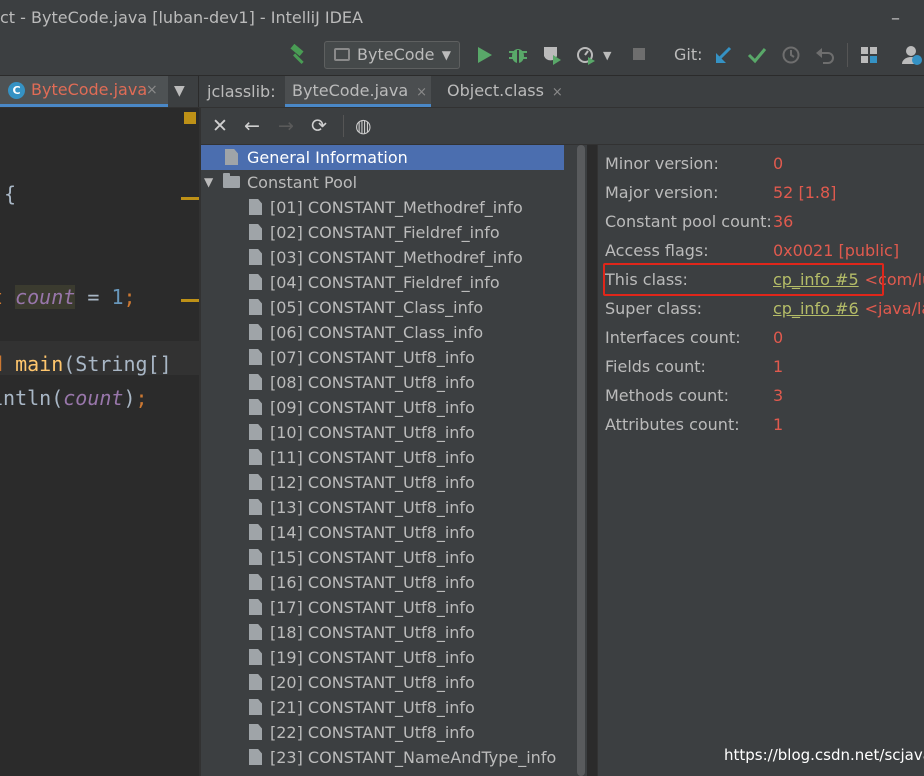 The image size is (924, 776). Describe the element at coordinates (198, 91) in the screenshot. I see `tab-divider` at that location.